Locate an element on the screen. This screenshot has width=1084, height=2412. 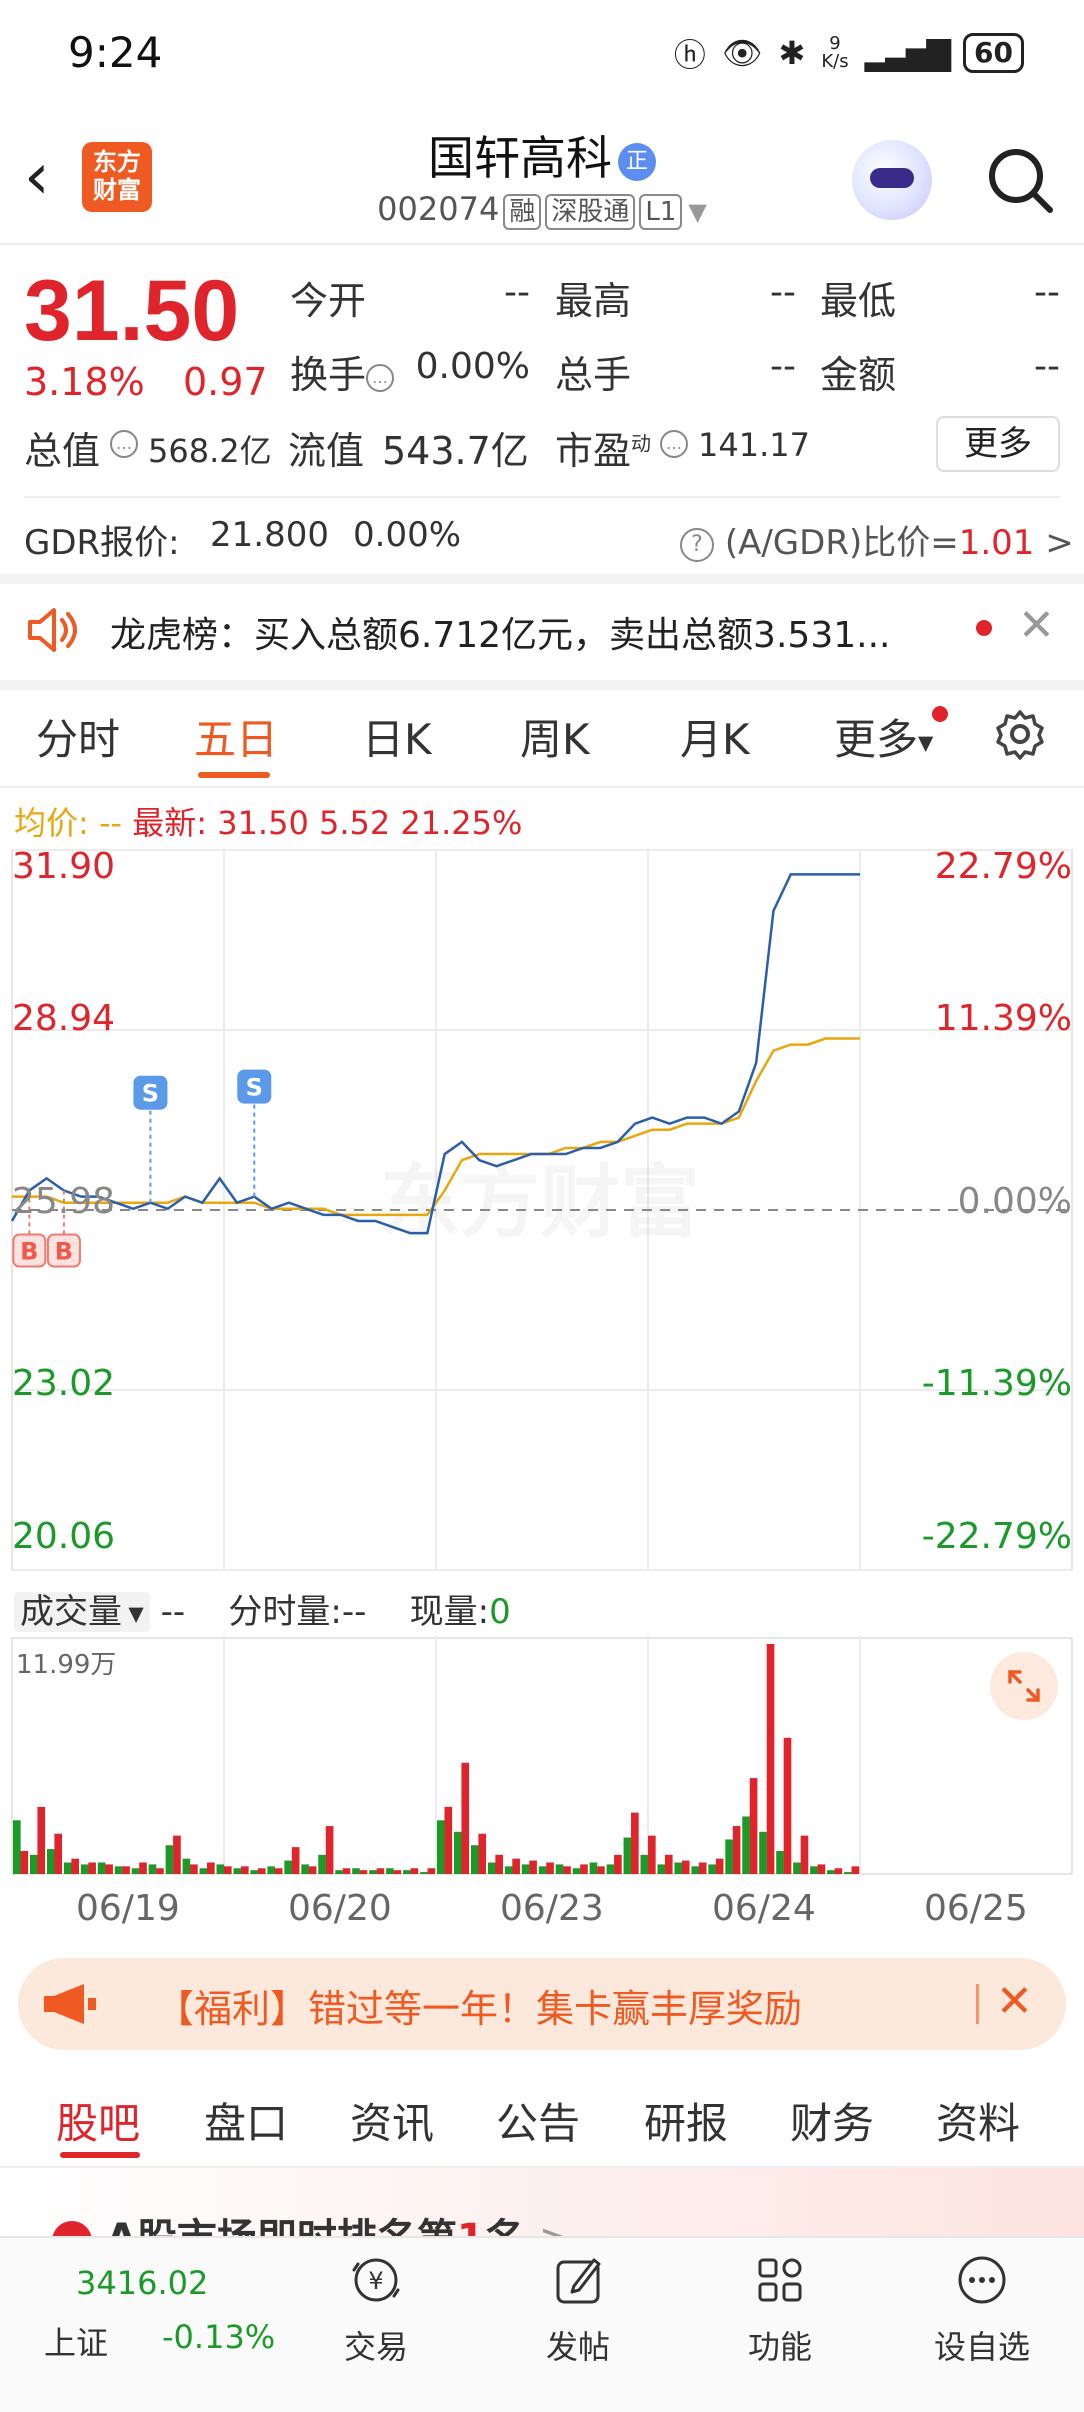
volume-select-label: 成交量 is located at coordinates (71, 1612).